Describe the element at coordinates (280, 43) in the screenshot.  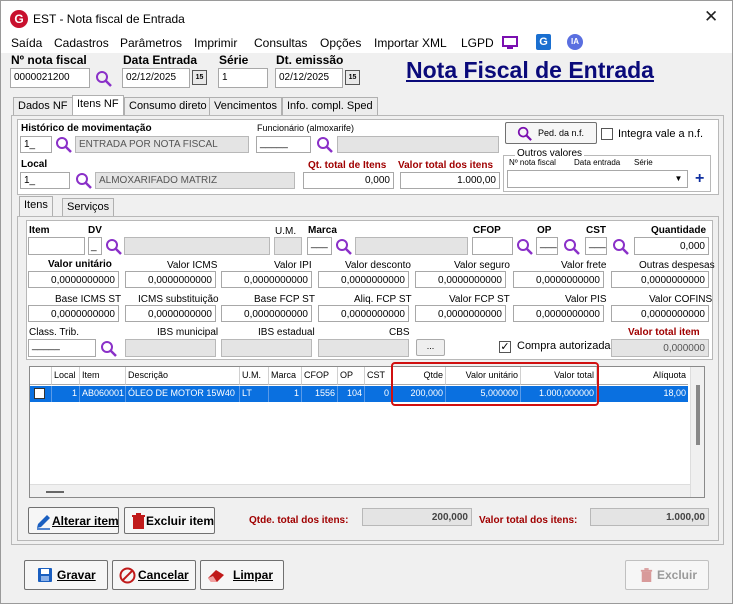
I see `menu-consultas: Consultas` at that location.